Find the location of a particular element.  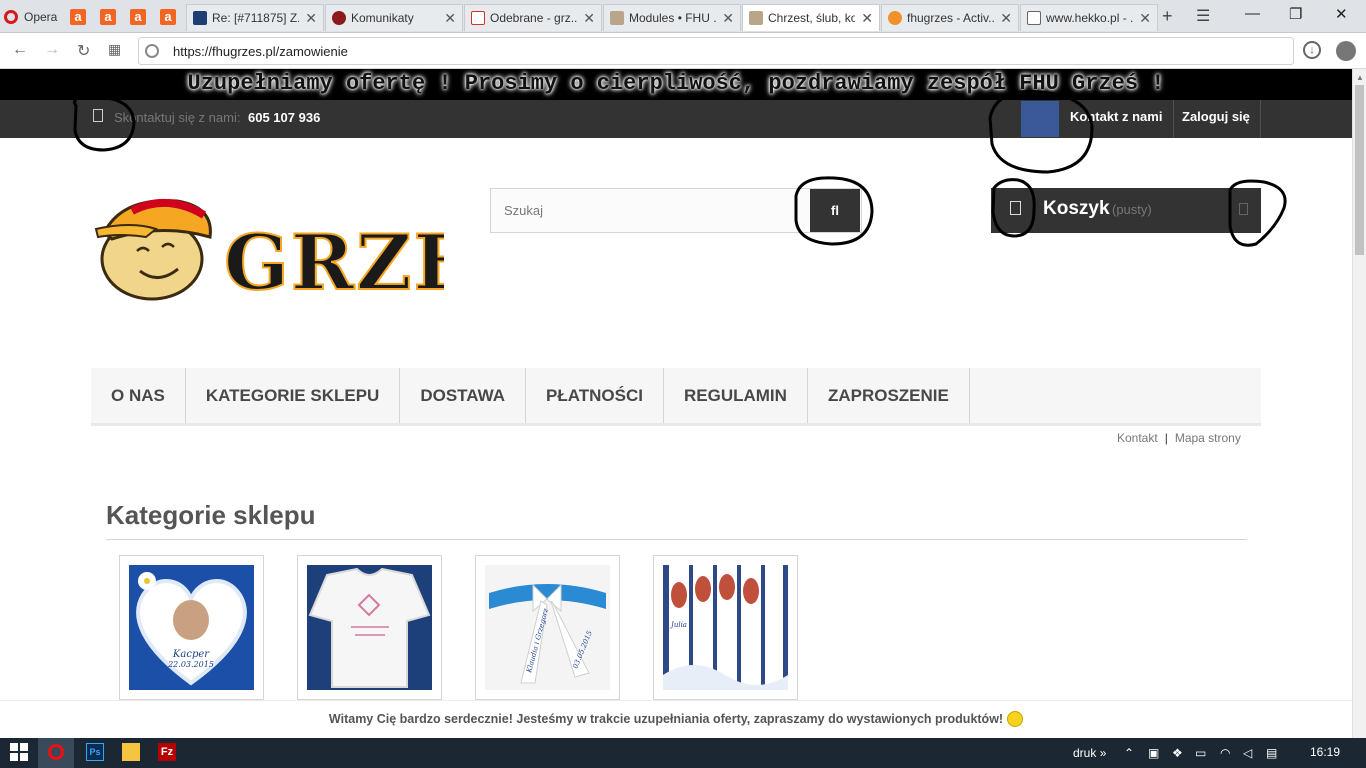

url-field: https://fhugrzes.pl/zamowienie is located at coordinates (716, 51).